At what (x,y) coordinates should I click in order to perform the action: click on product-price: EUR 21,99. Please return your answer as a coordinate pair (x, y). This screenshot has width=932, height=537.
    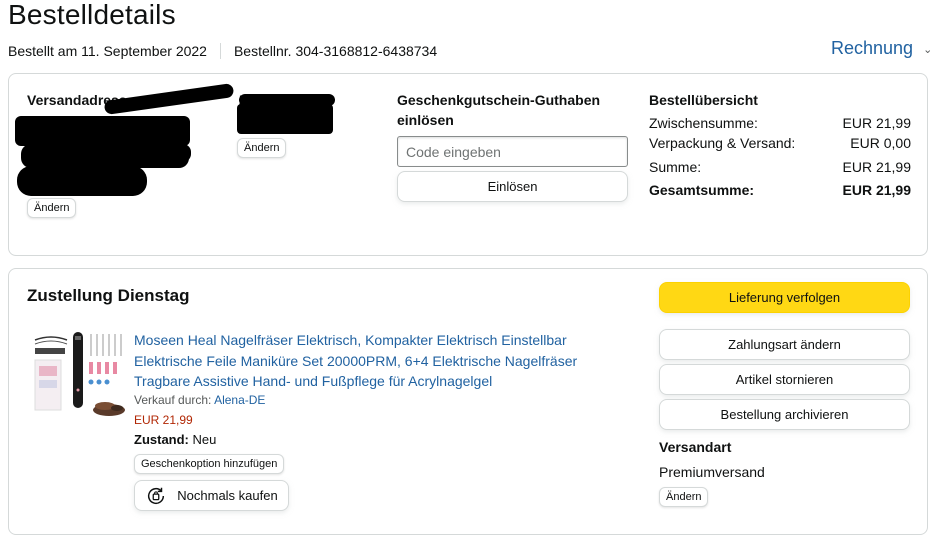
    Looking at the image, I should click on (163, 420).